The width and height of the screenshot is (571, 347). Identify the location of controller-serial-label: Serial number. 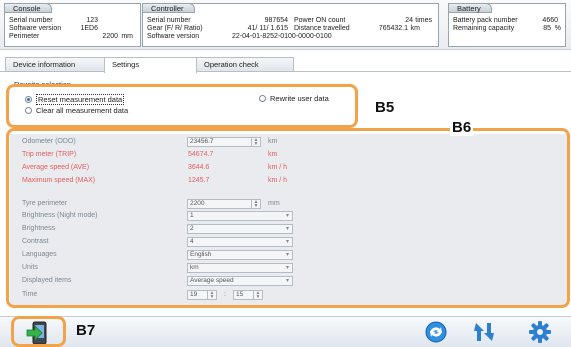
(169, 20).